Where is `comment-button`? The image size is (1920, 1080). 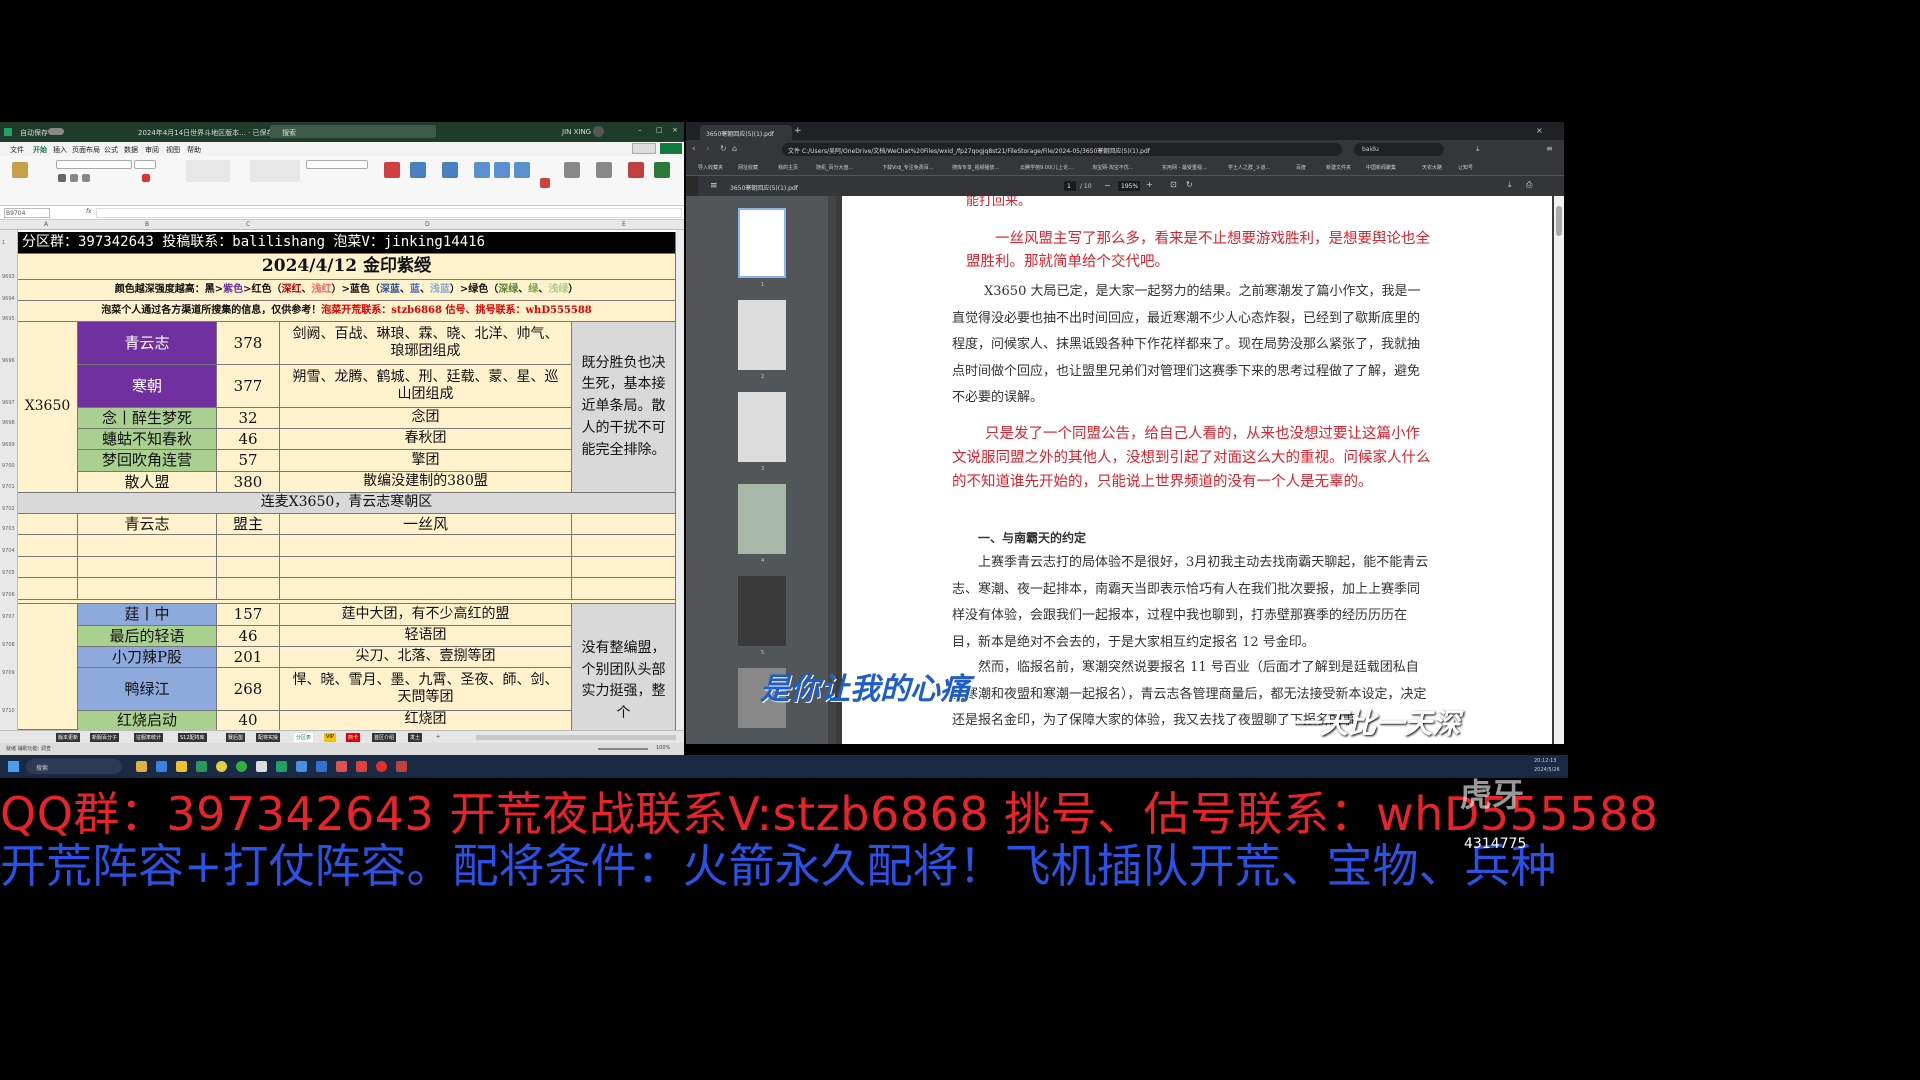 comment-button is located at coordinates (644, 148).